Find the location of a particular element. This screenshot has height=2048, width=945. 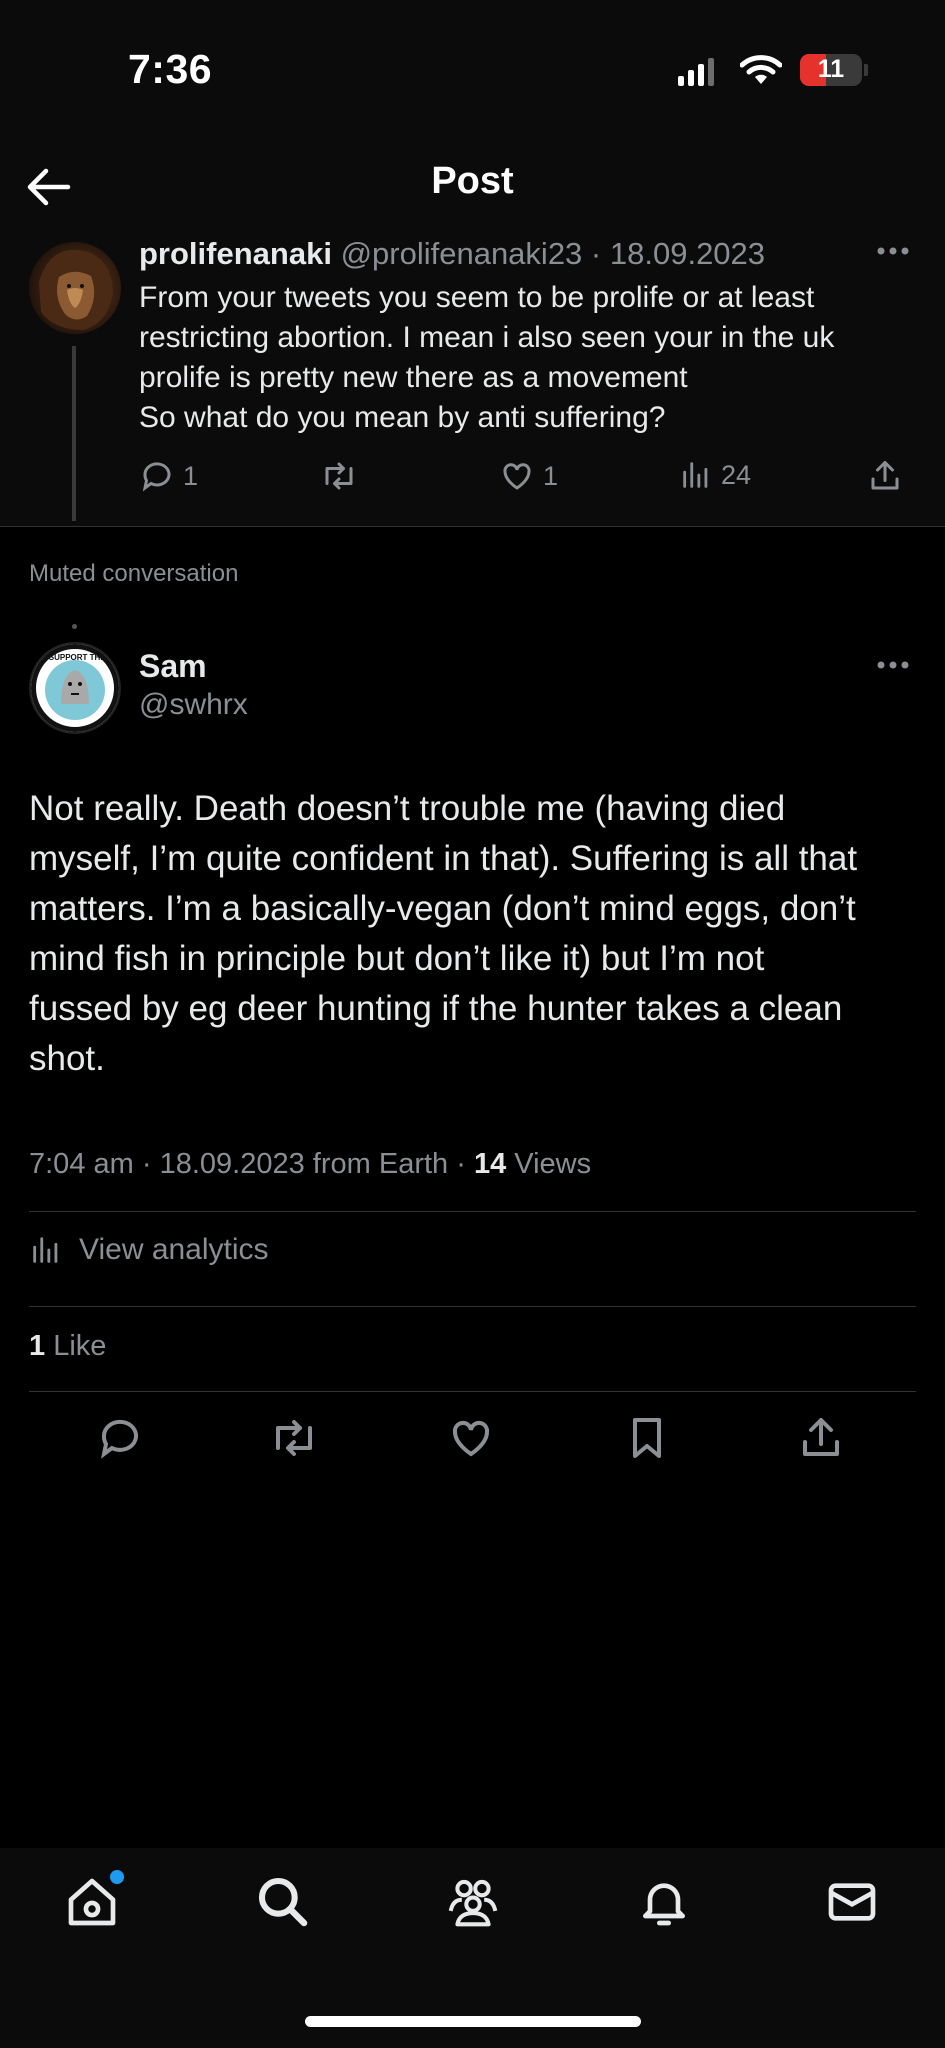

back-arrow-icon is located at coordinates (48, 187).